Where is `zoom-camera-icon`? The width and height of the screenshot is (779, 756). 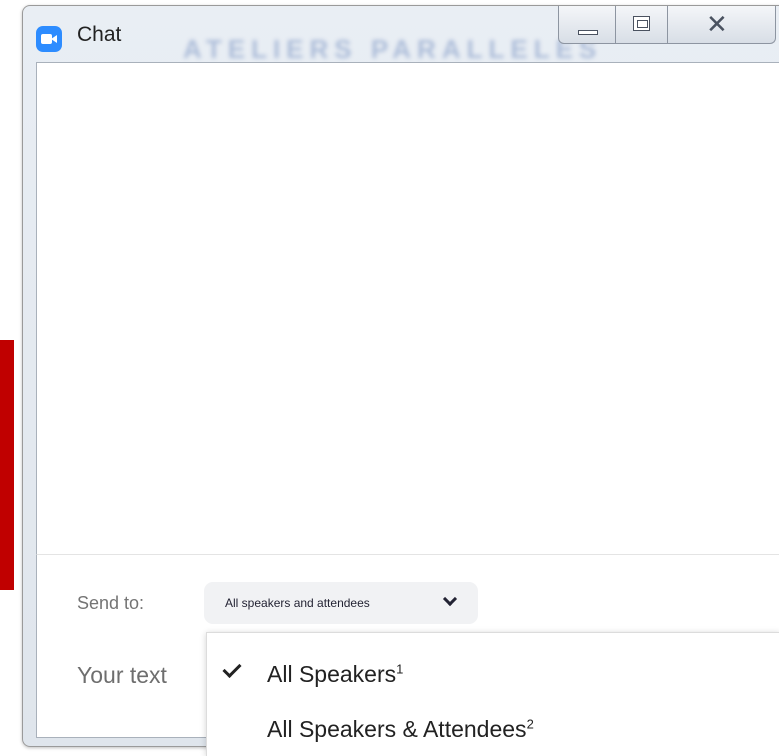
zoom-camera-icon is located at coordinates (49, 39).